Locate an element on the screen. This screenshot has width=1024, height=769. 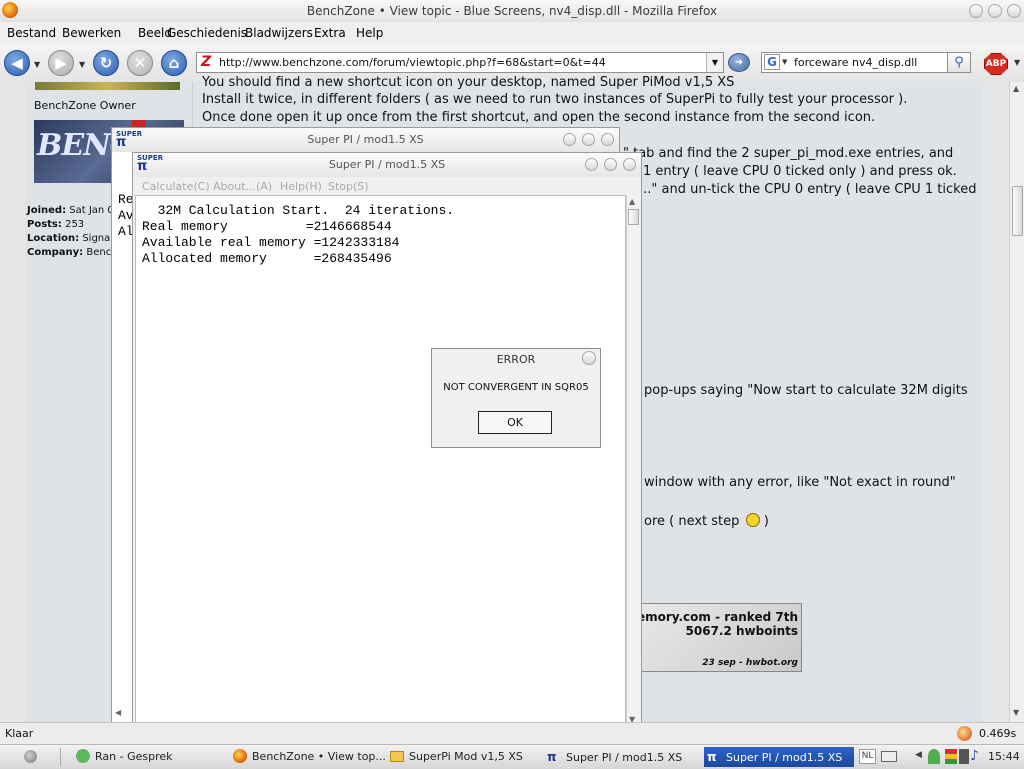
ok-button: OK is located at coordinates (515, 422).